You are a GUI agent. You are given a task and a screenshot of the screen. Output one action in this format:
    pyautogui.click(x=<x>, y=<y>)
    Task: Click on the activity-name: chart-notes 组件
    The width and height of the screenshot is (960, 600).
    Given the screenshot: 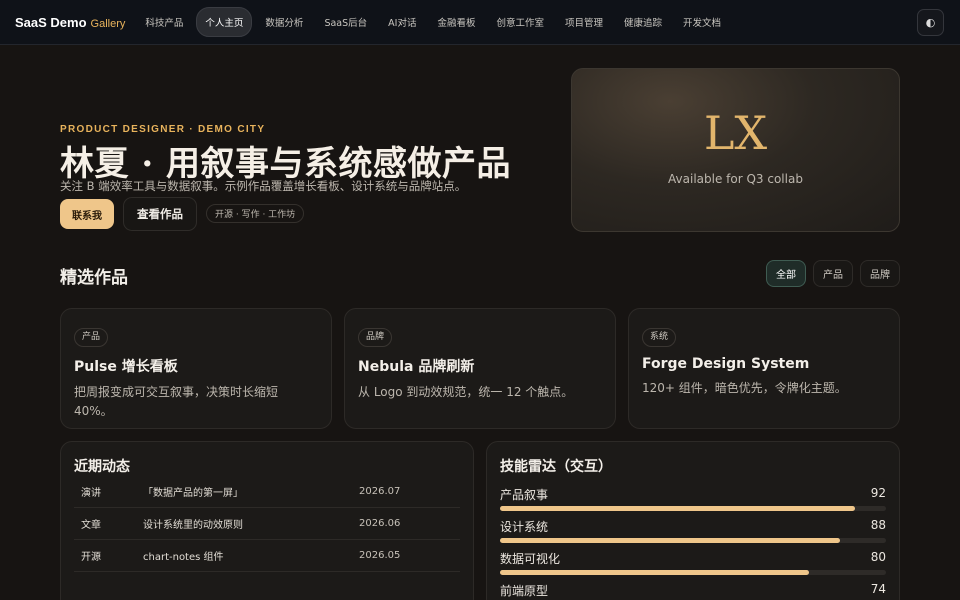 What is the action you would take?
    pyautogui.click(x=183, y=557)
    